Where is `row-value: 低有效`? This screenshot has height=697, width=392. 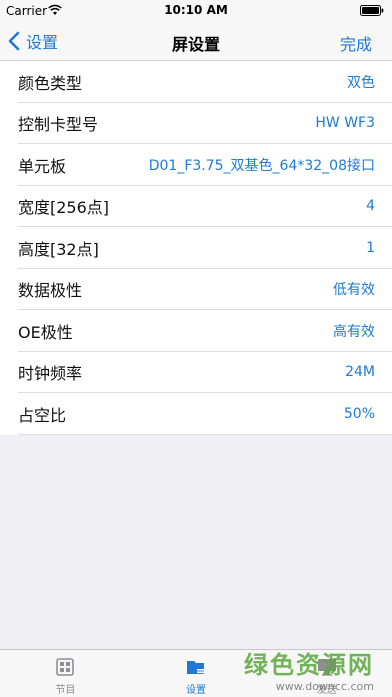 row-value: 低有效 is located at coordinates (354, 290).